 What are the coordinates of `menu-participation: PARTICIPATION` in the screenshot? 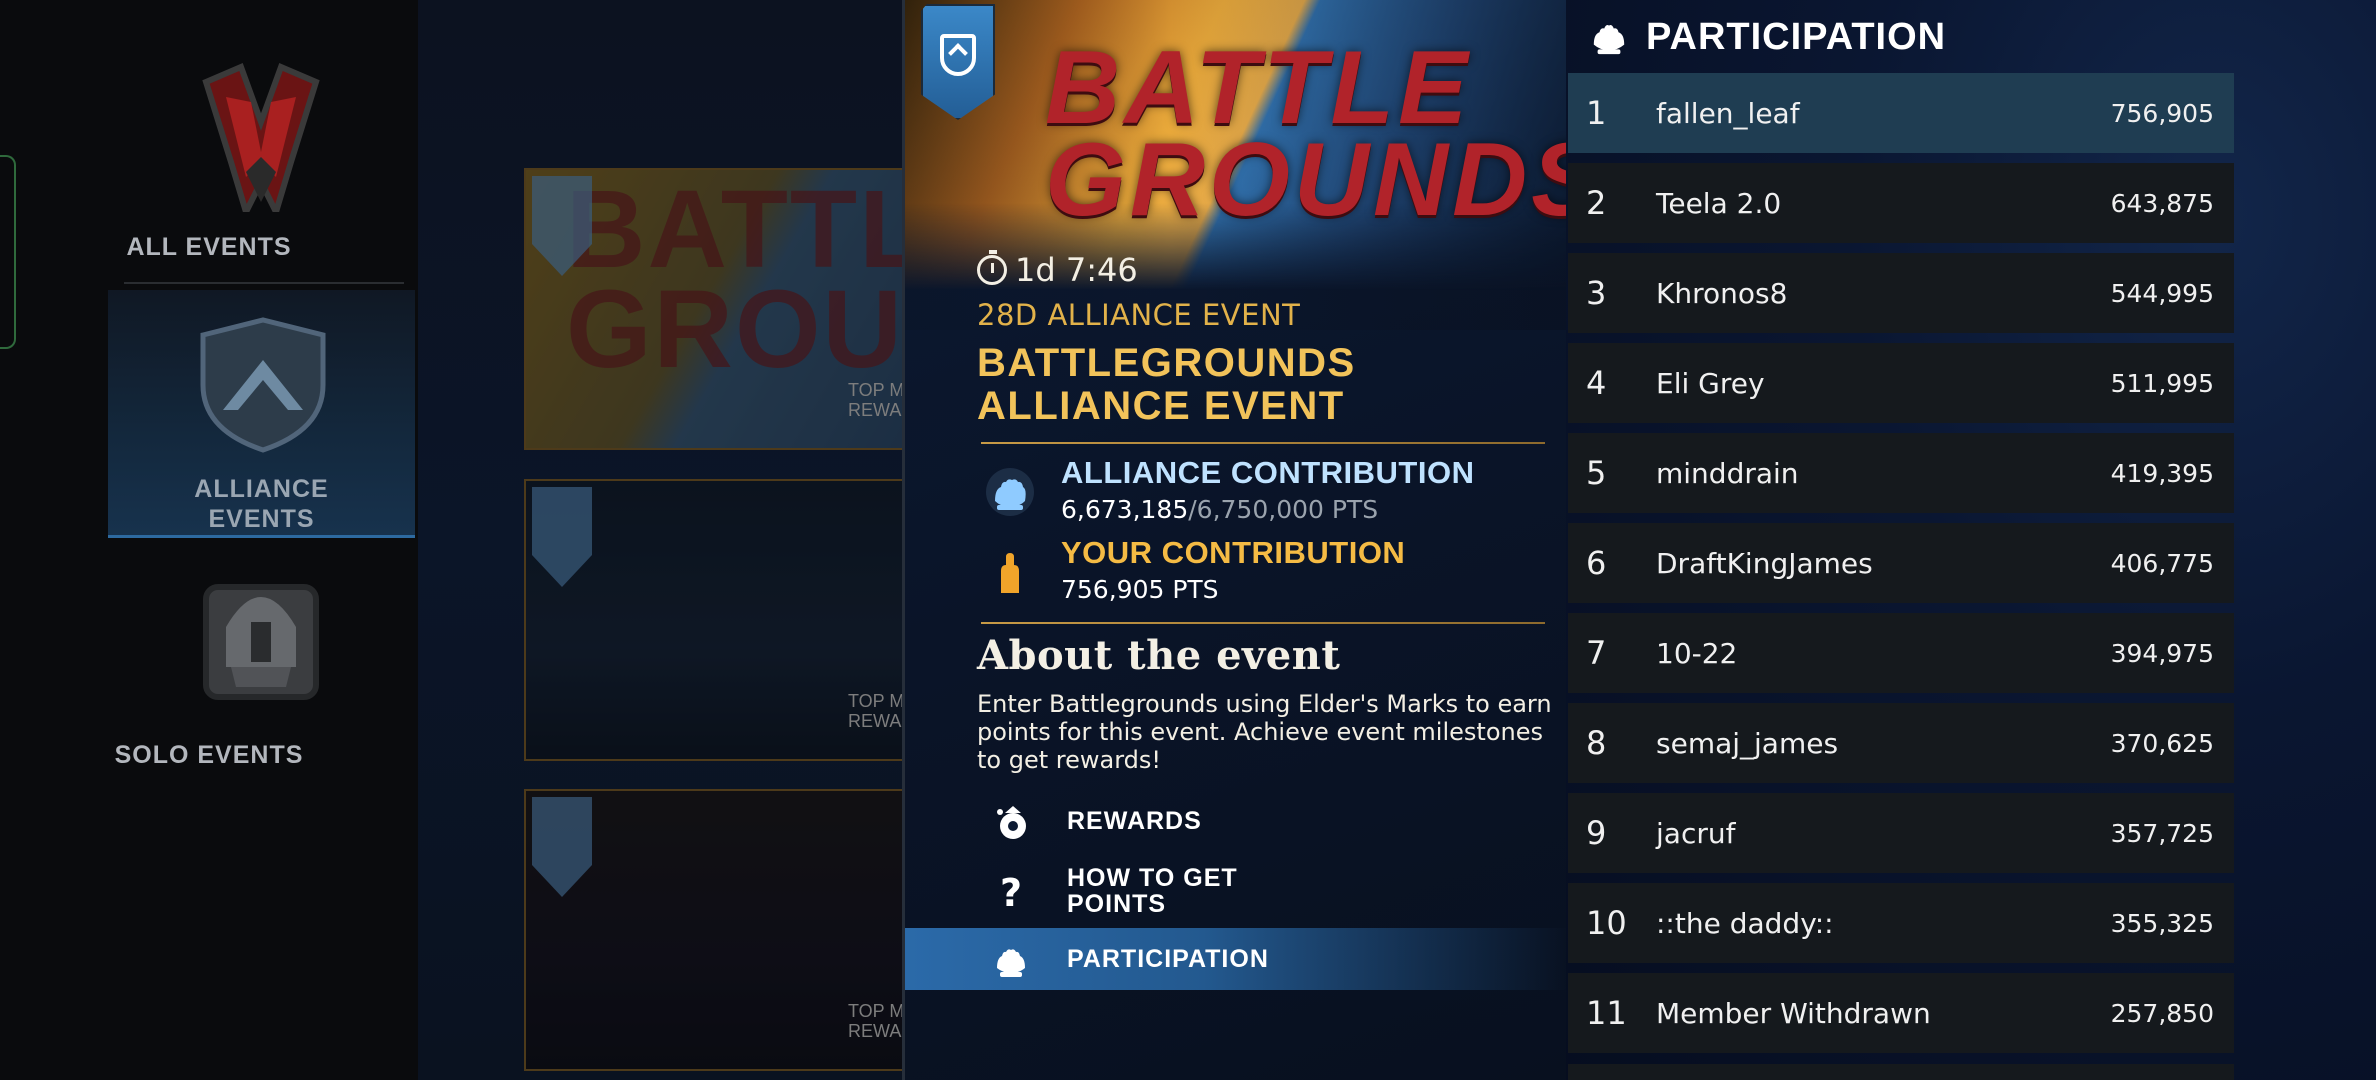 It's located at (1237, 959).